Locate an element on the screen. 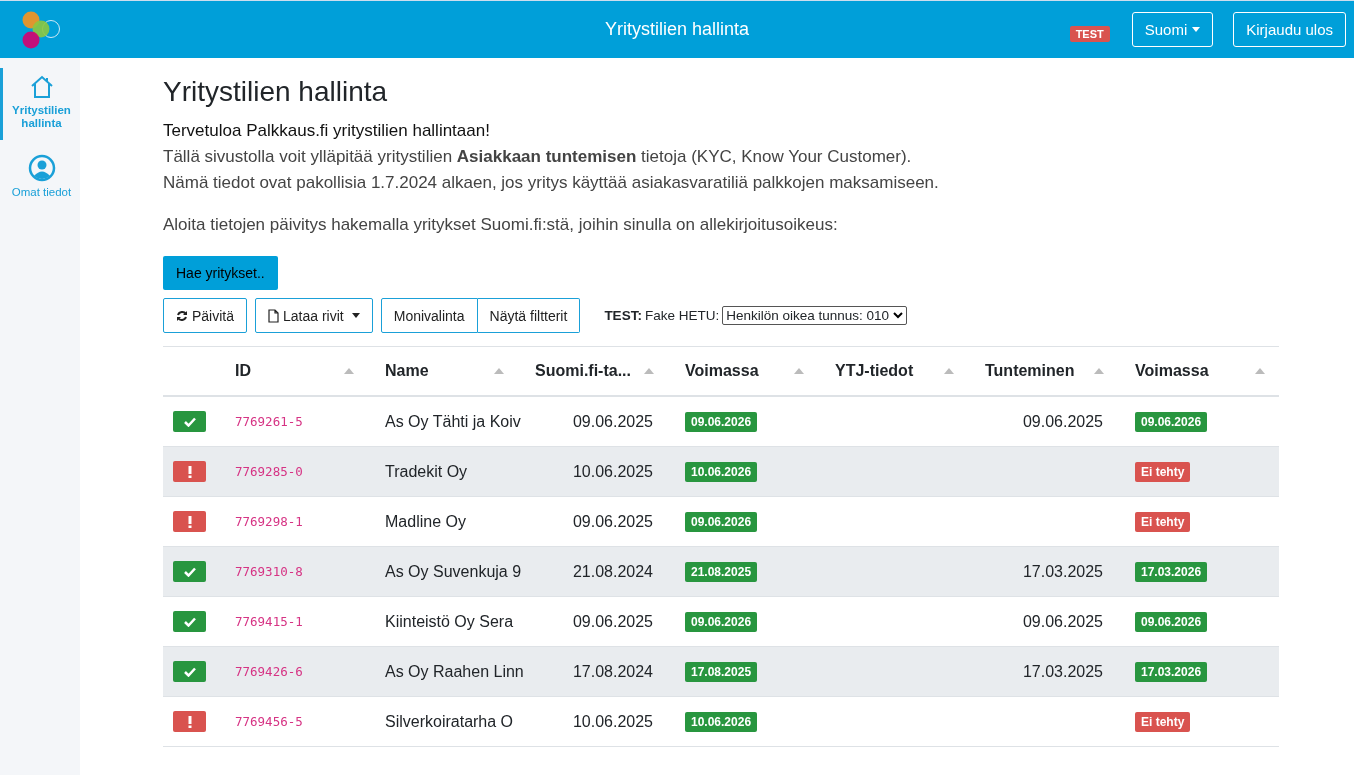 The height and width of the screenshot is (775, 1354). company-id-link: 7769426-6 is located at coordinates (269, 671).